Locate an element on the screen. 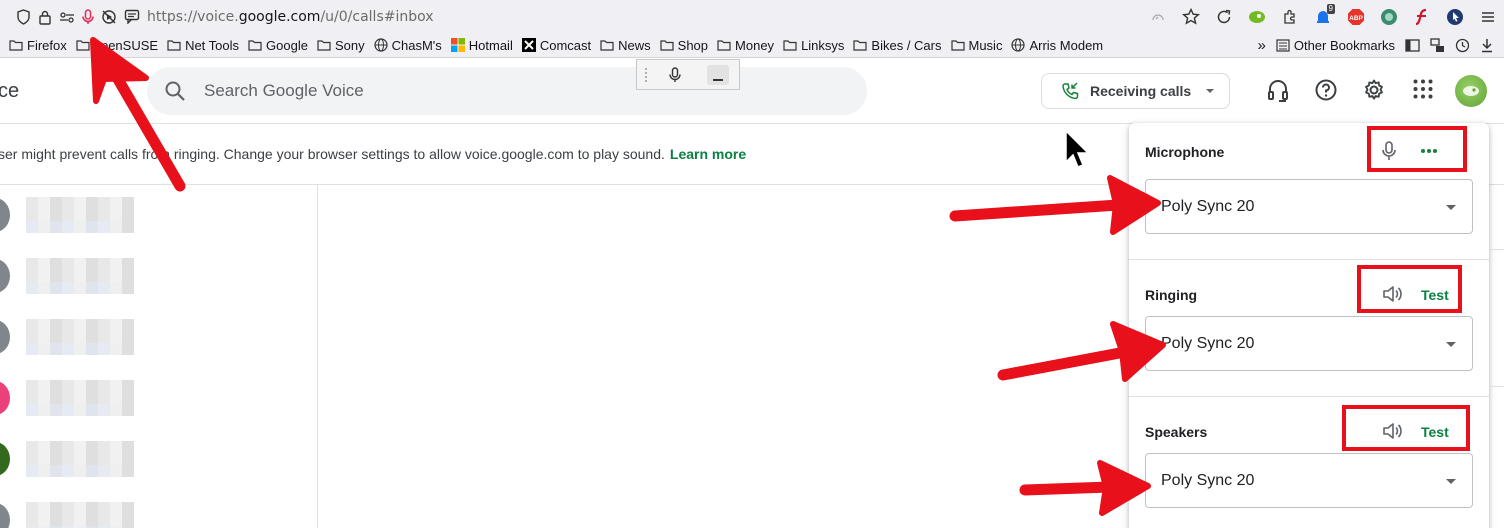 This screenshot has height=528, width=1504. bookmark-music: Music is located at coordinates (976, 45).